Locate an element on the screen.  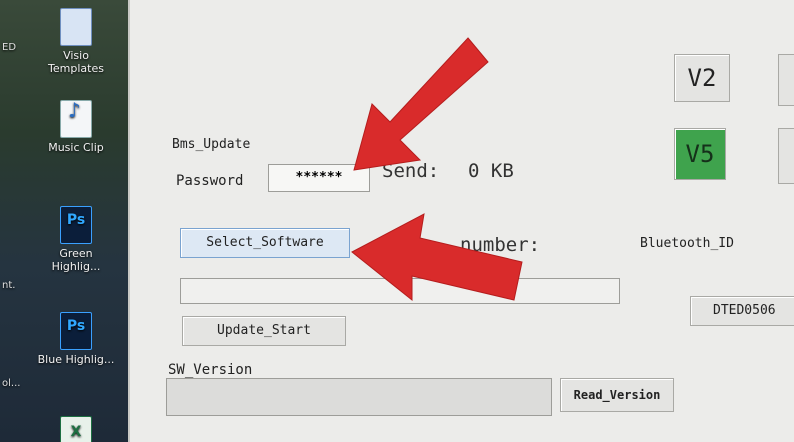
desktop-icon-label: Visio Templates is located at coordinates (76, 62).